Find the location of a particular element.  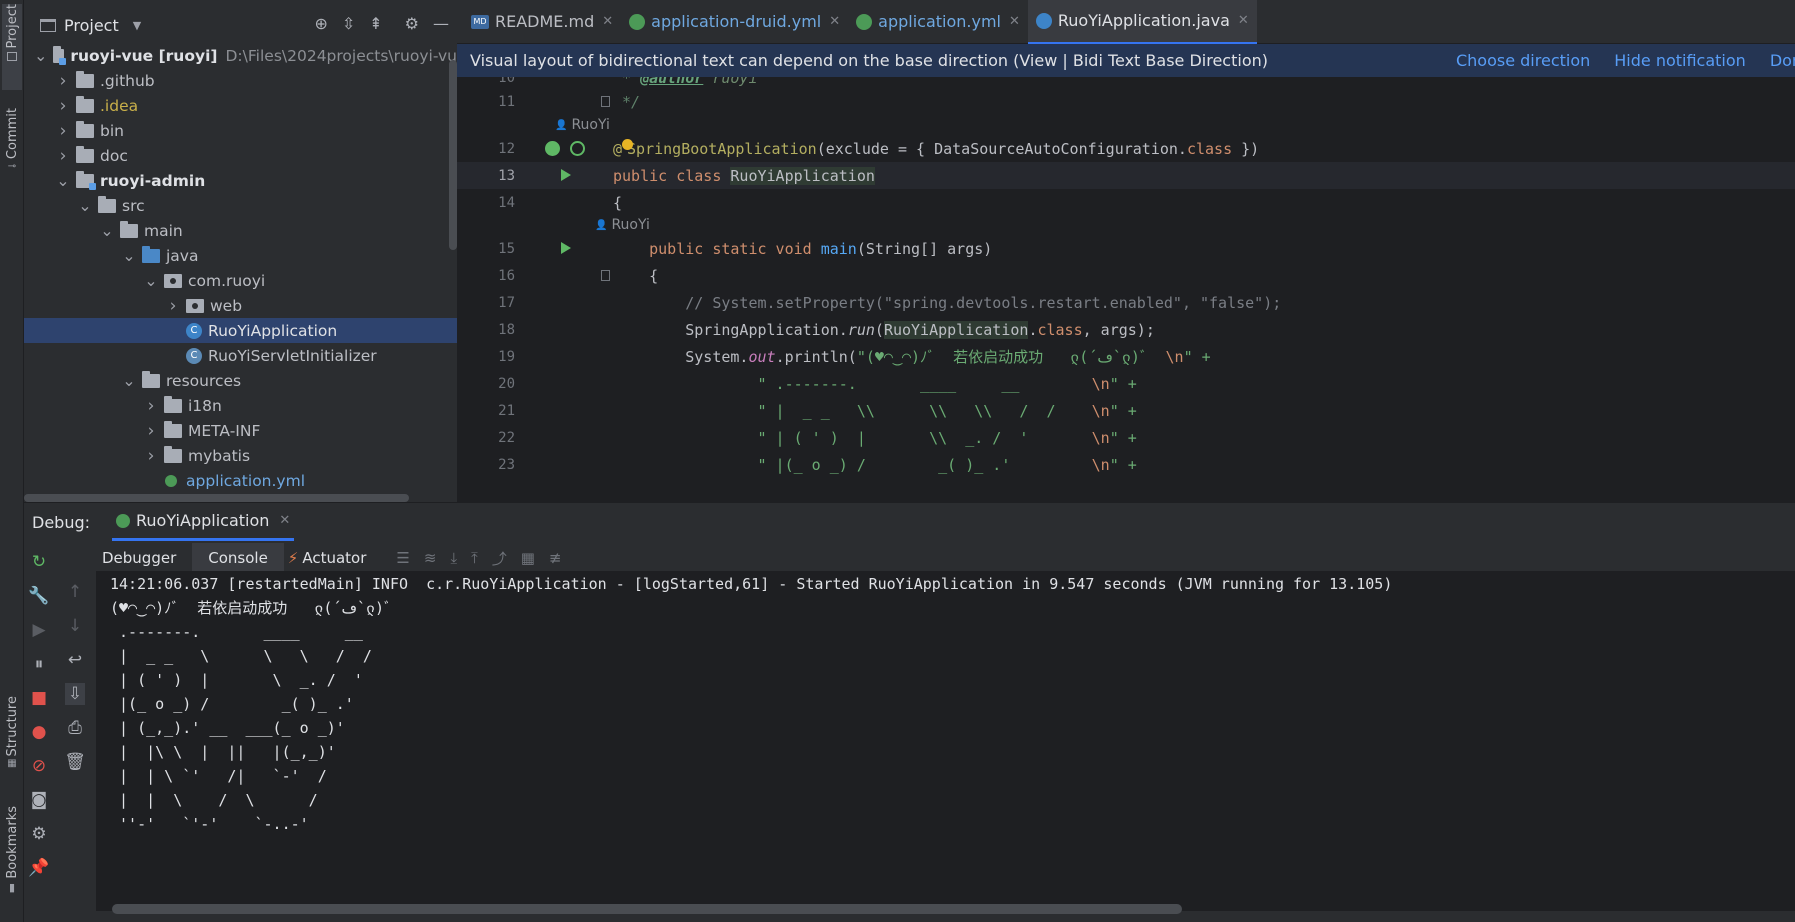

line-number: 23 is located at coordinates (506, 464).